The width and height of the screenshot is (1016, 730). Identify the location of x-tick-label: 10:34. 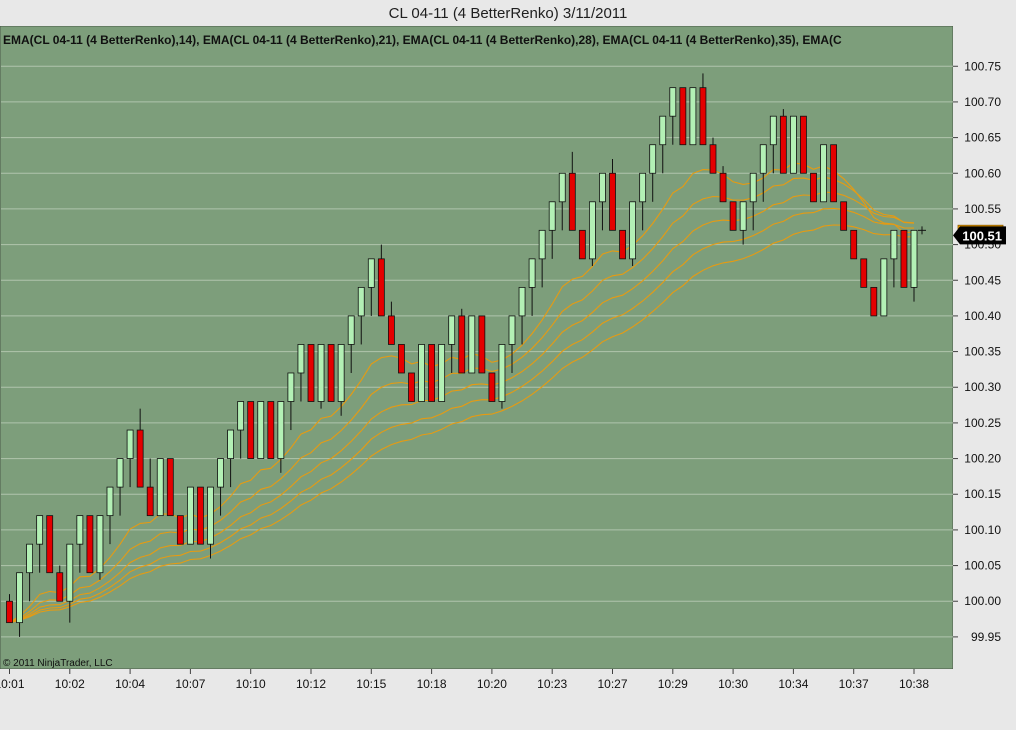
(793, 684).